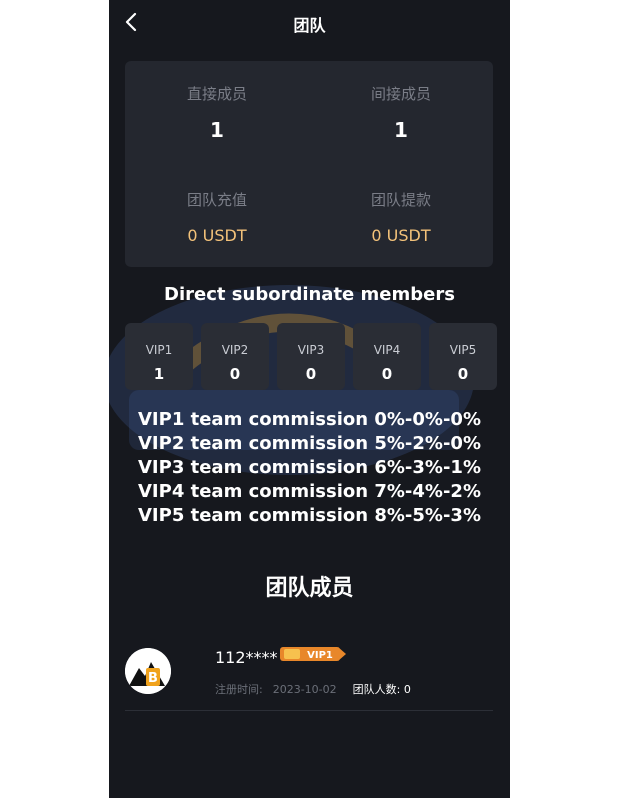 This screenshot has height=798, width=619. I want to click on vip-level-list: VIP1 1 VIP2 0 VIP3 0 VIP4 0 VIP5 0, so click(311, 357).